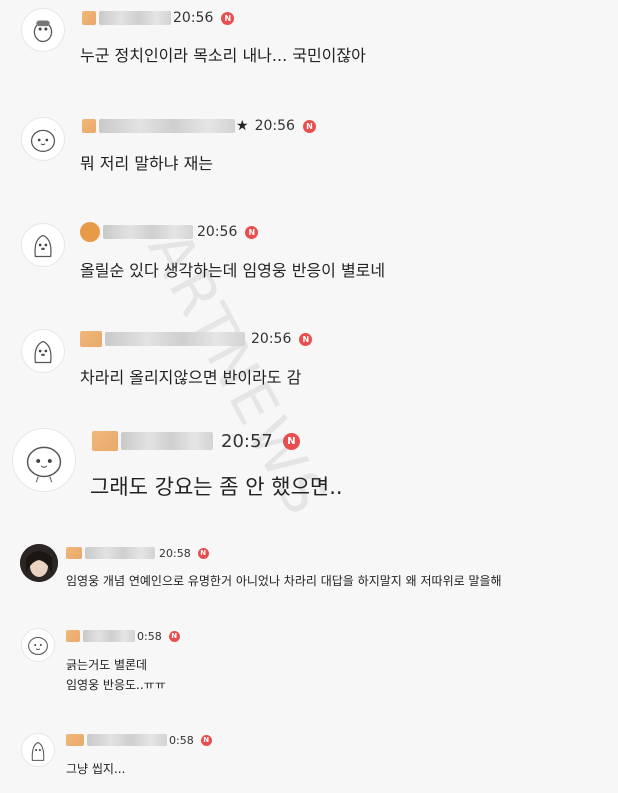  What do you see at coordinates (242, 126) in the screenshot?
I see `name-suffix-star: ★` at bounding box center [242, 126].